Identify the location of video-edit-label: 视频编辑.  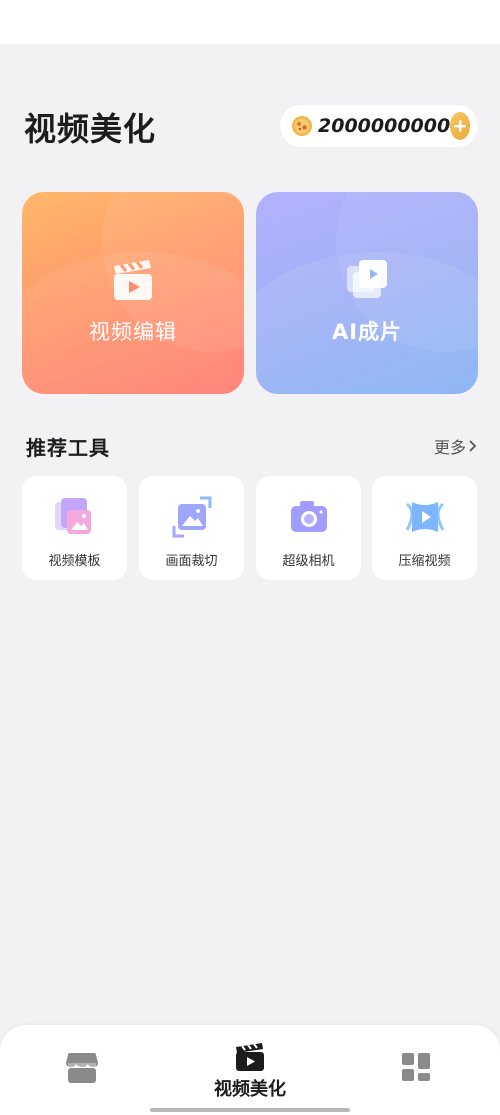
(133, 332).